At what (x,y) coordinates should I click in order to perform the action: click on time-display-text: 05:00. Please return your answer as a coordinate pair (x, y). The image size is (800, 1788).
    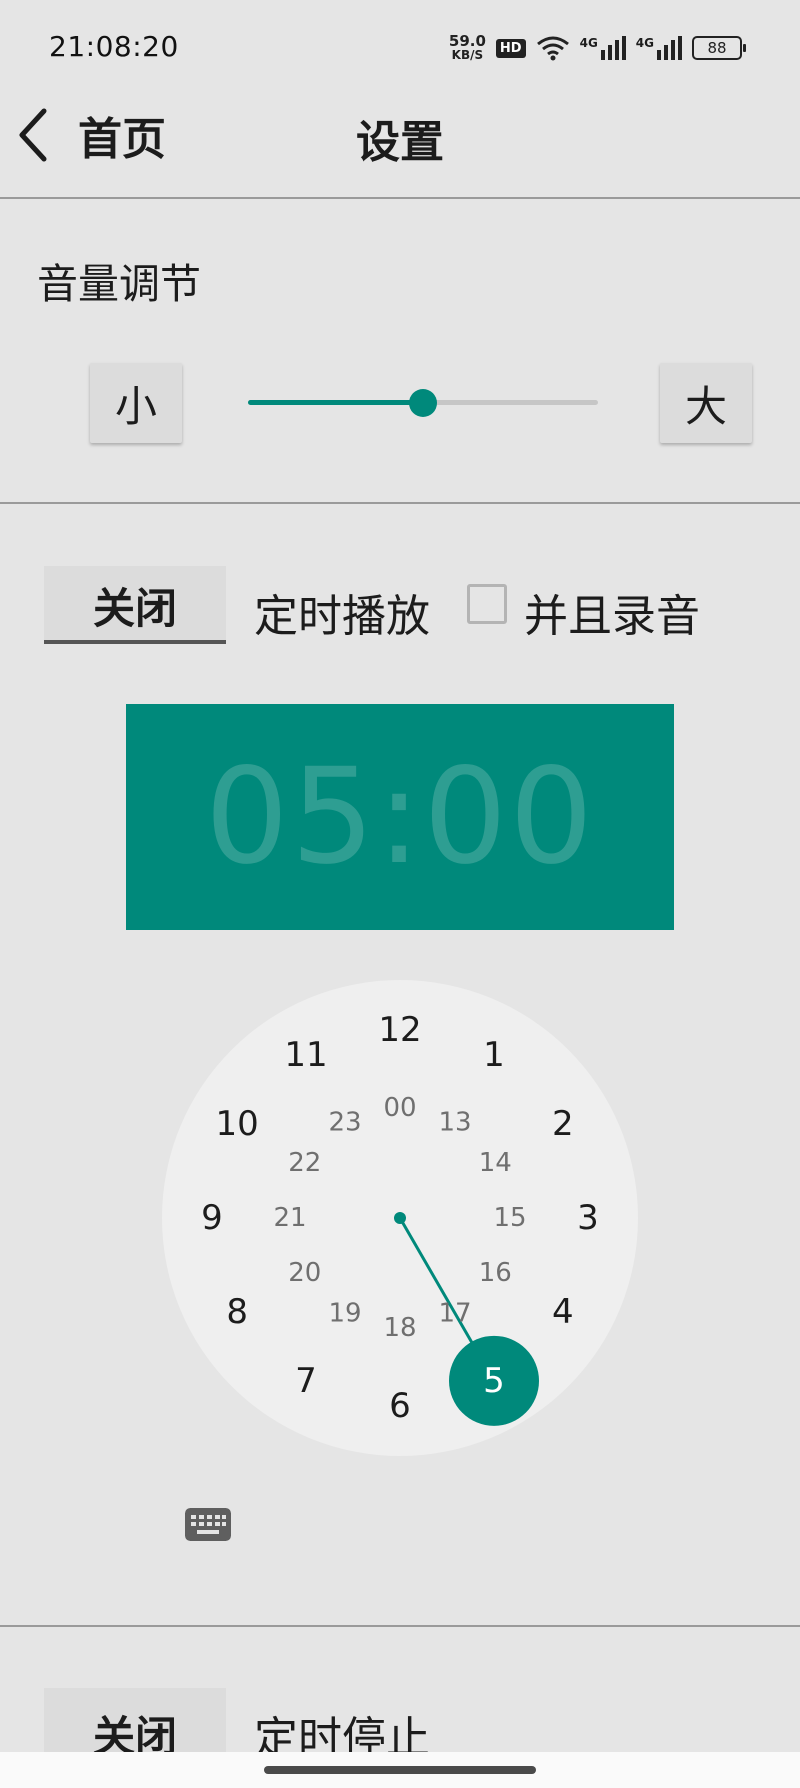
    Looking at the image, I should click on (400, 817).